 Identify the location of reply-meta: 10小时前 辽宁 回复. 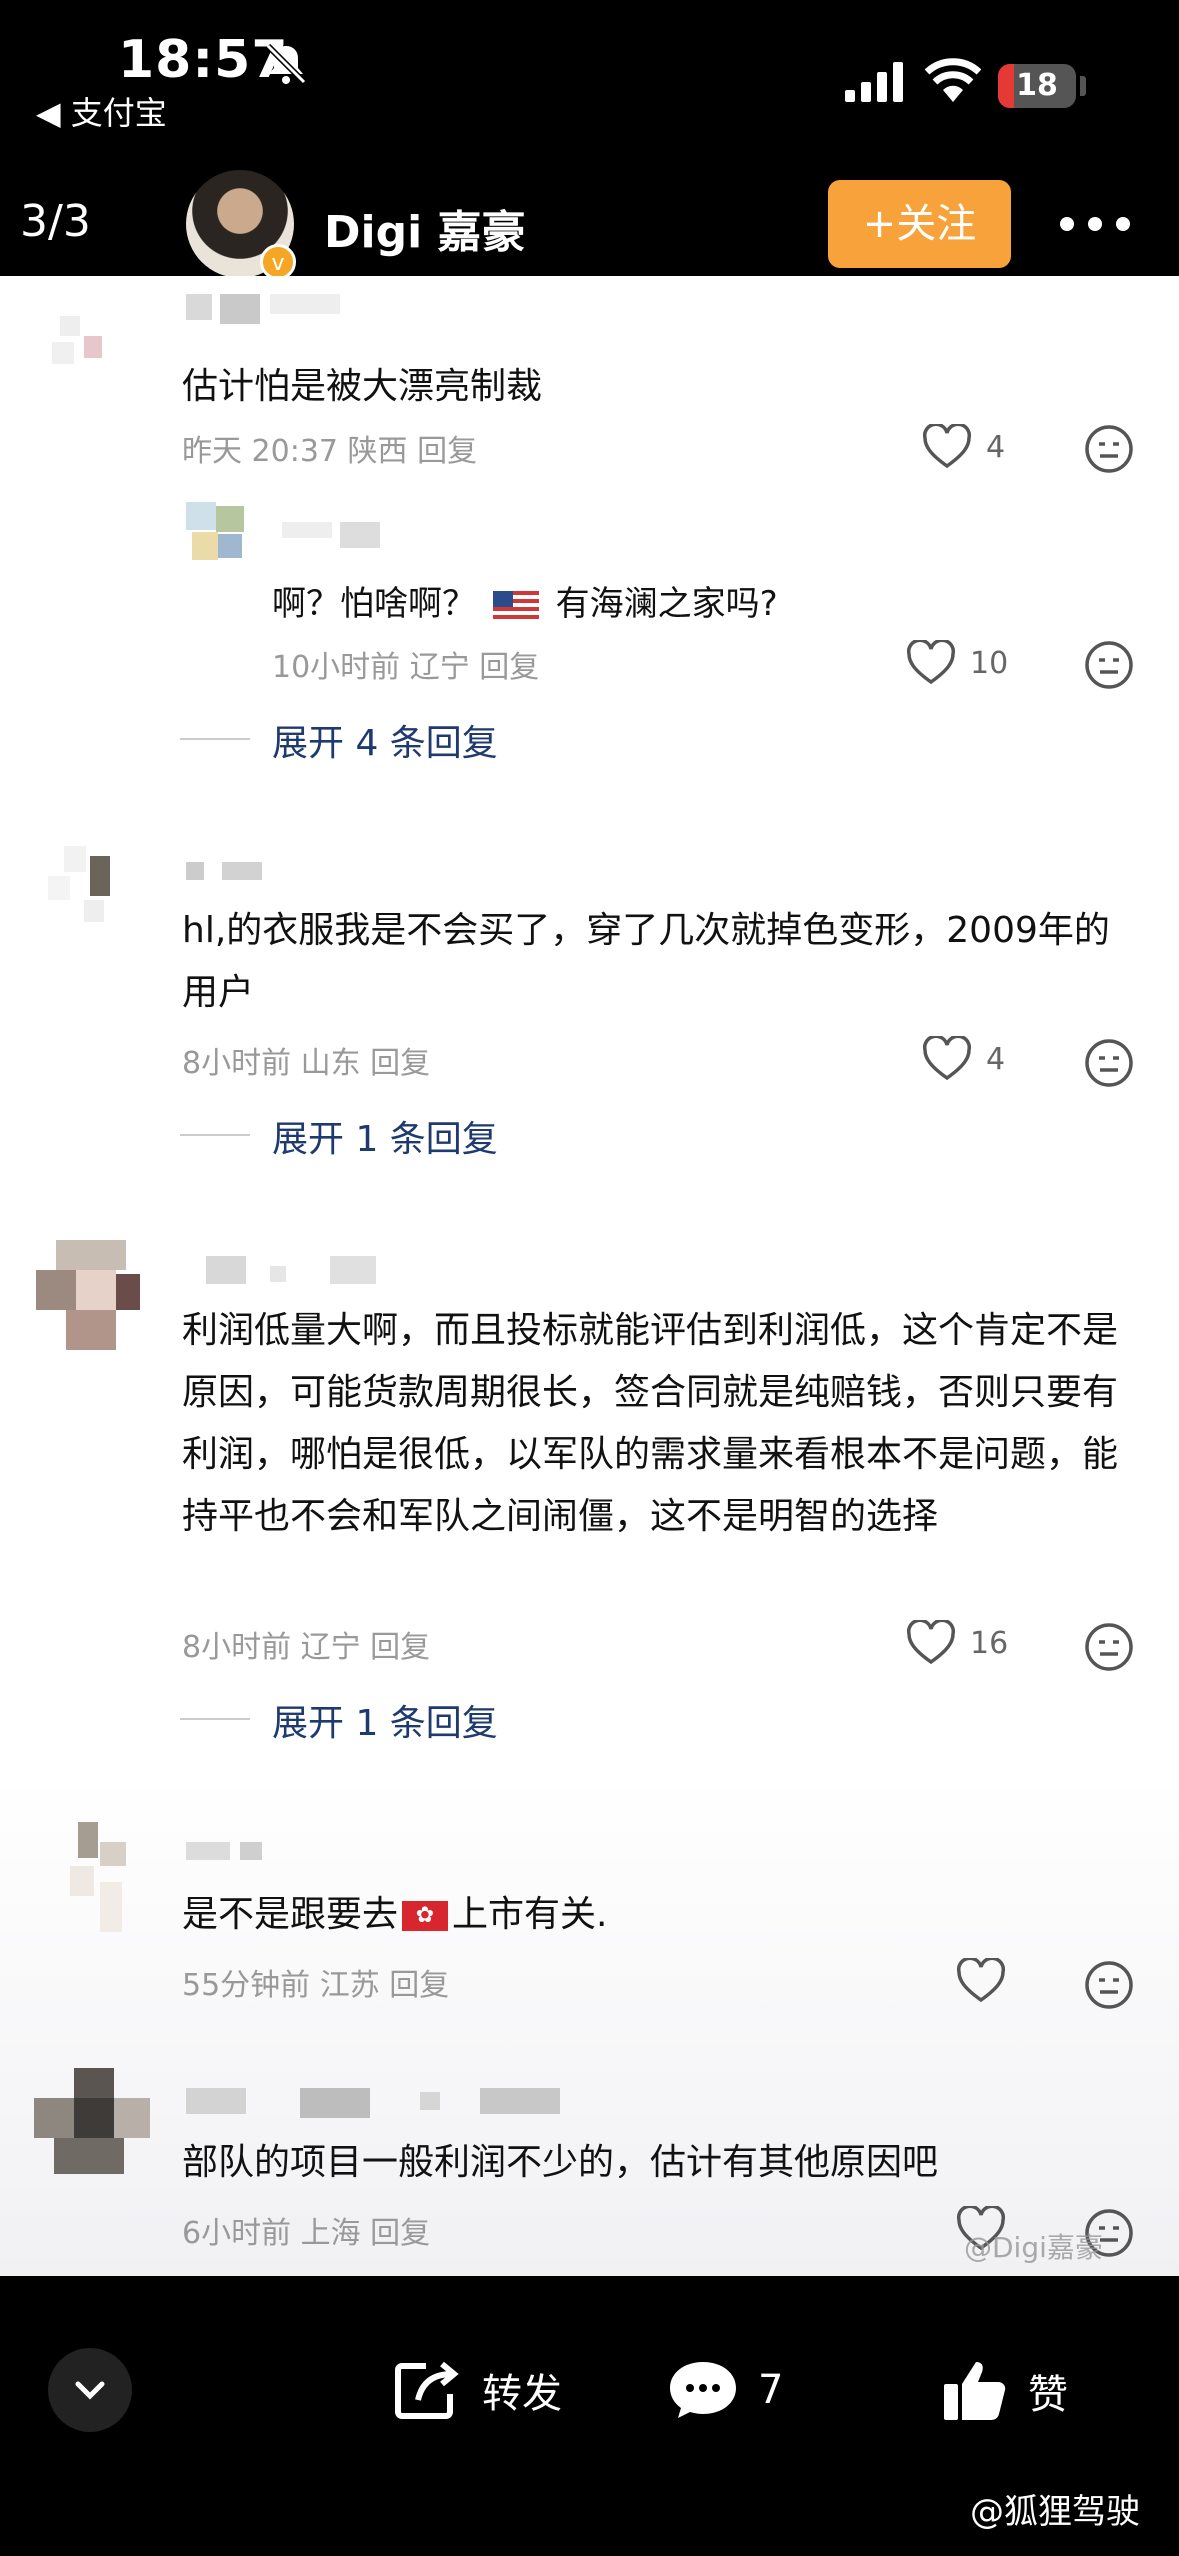
(405, 664).